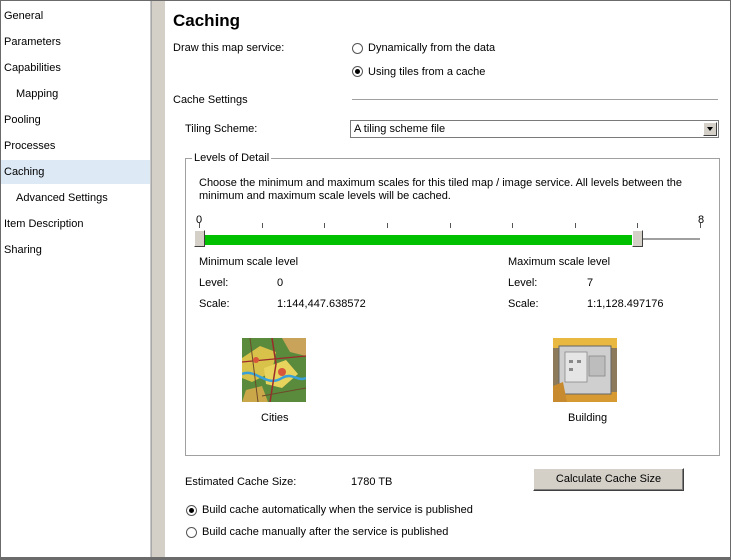  I want to click on page-title: Caching, so click(207, 20).